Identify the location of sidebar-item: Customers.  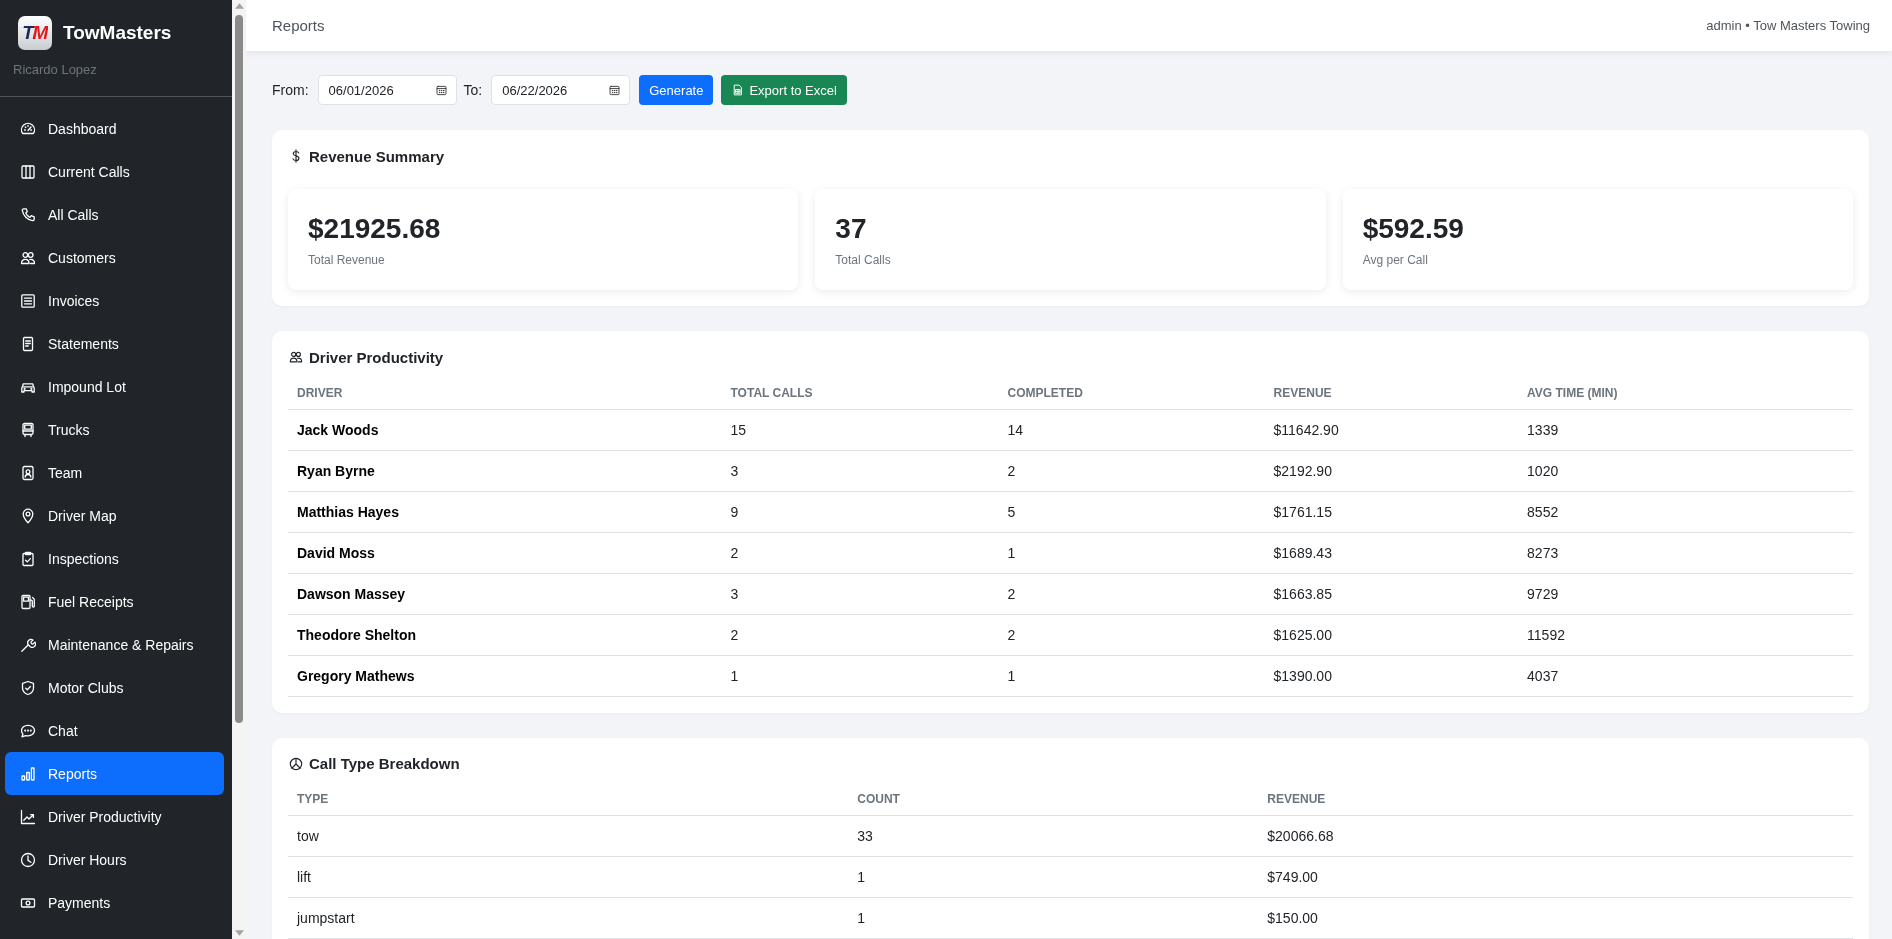
(114, 257).